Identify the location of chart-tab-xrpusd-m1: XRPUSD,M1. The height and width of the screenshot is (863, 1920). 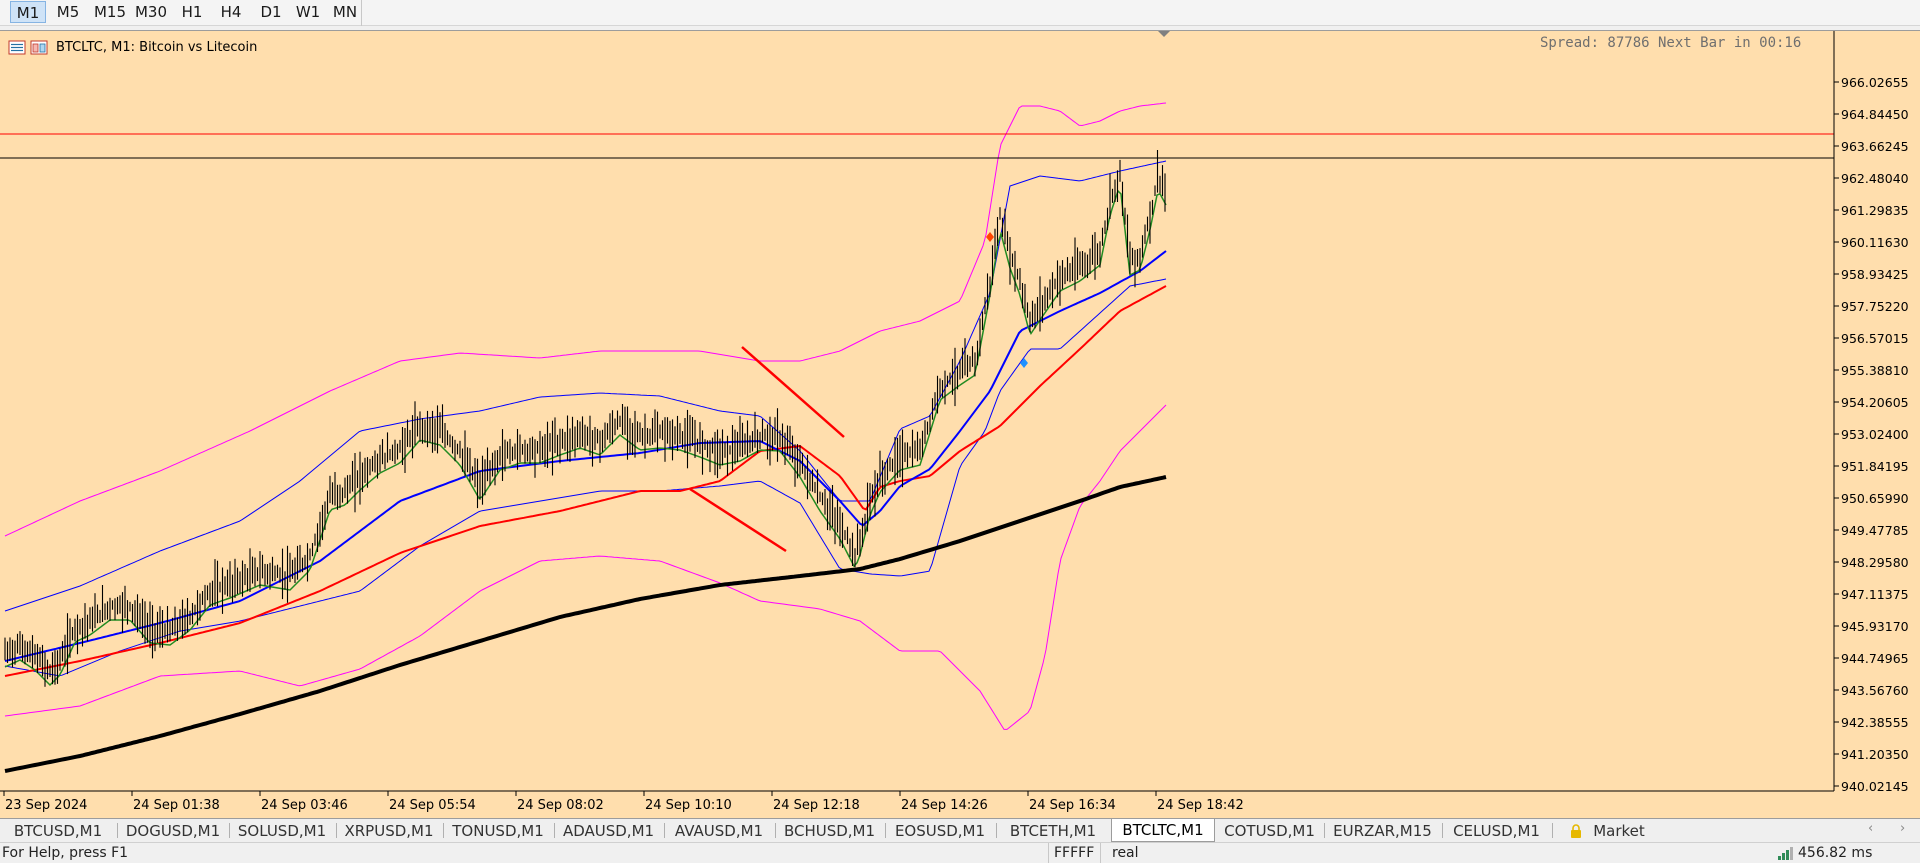
(389, 831).